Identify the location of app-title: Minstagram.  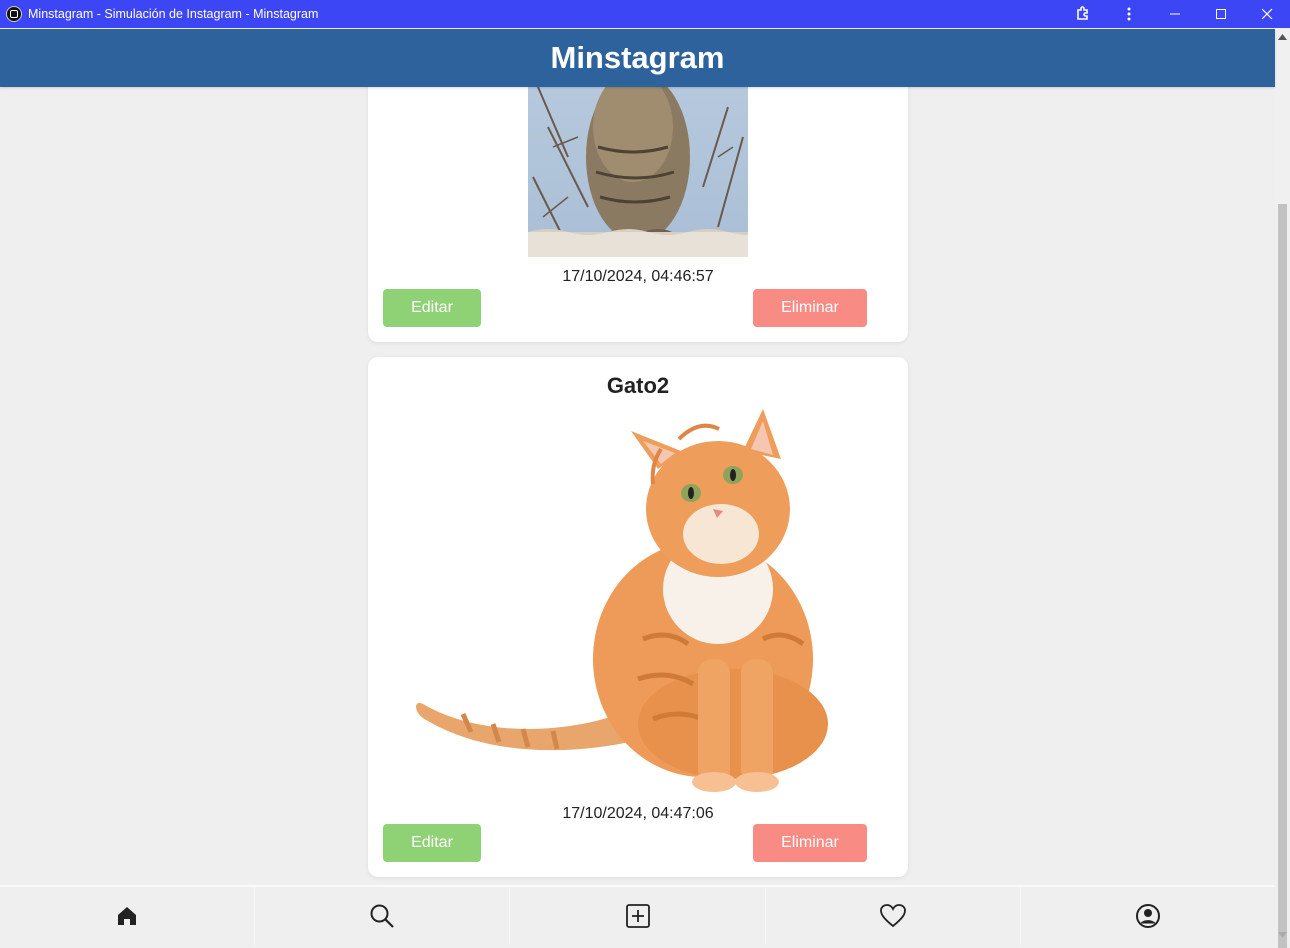
(637, 57).